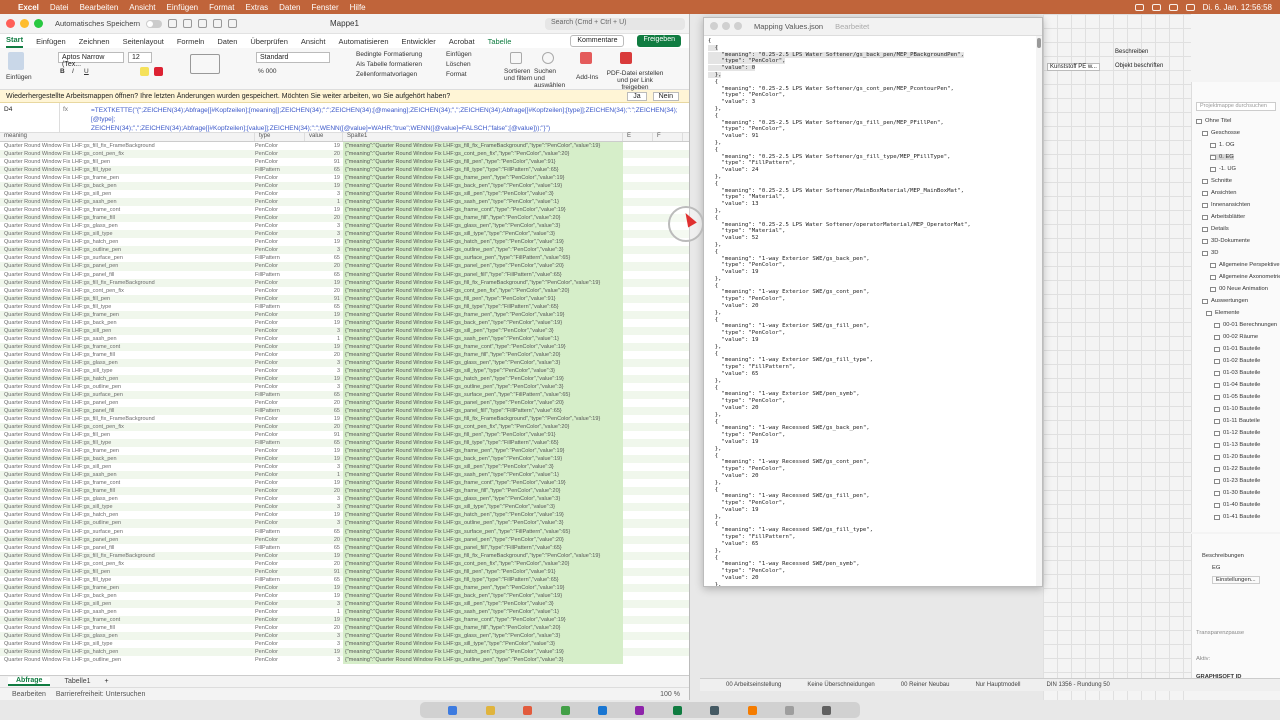 The image size is (1280, 720). What do you see at coordinates (127, 459) in the screenshot?
I see `cell-meaning: Quarter Round Window Fix LHF:gs_back_pen` at bounding box center [127, 459].